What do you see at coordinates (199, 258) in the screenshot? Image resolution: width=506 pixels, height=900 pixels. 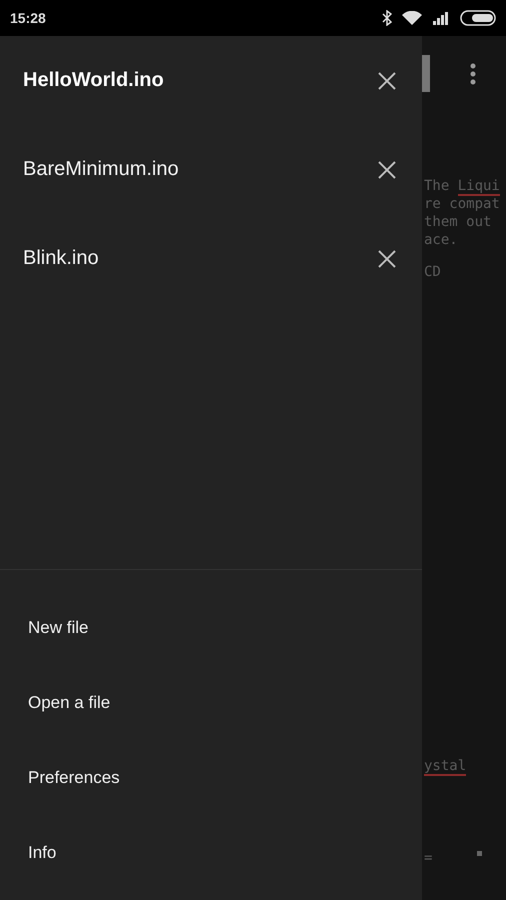 I see `file-name: Blink.ino` at bounding box center [199, 258].